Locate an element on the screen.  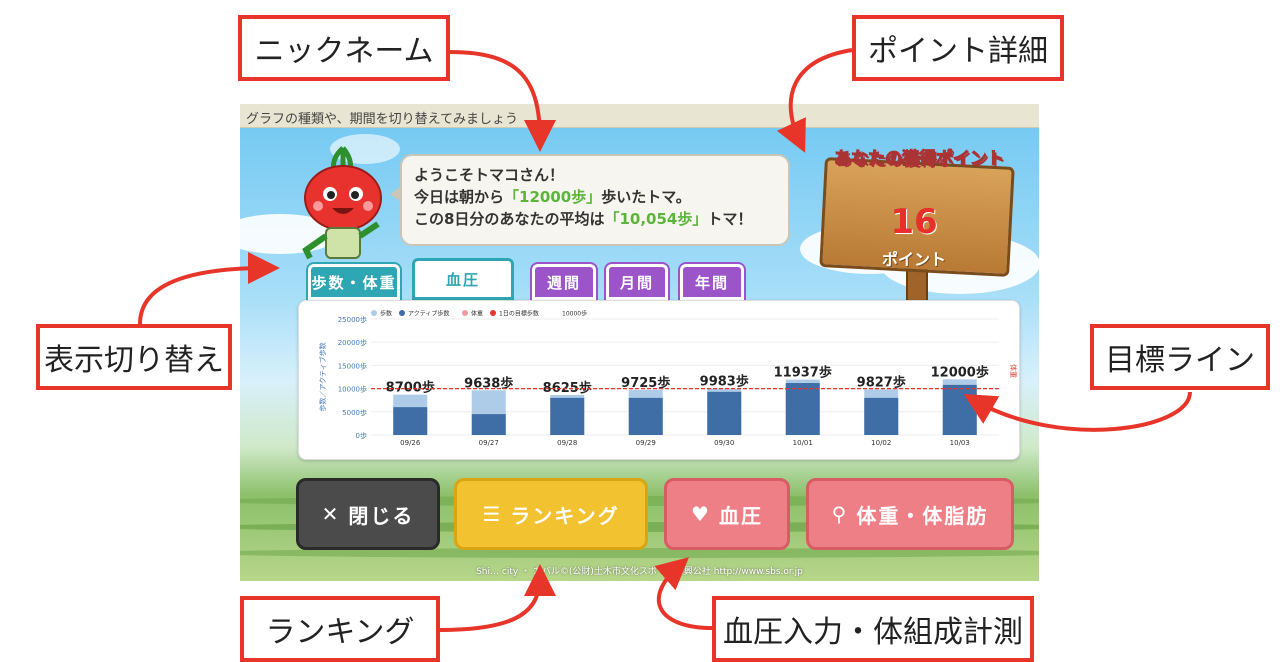
tab-label: 週間 is located at coordinates (563, 282).